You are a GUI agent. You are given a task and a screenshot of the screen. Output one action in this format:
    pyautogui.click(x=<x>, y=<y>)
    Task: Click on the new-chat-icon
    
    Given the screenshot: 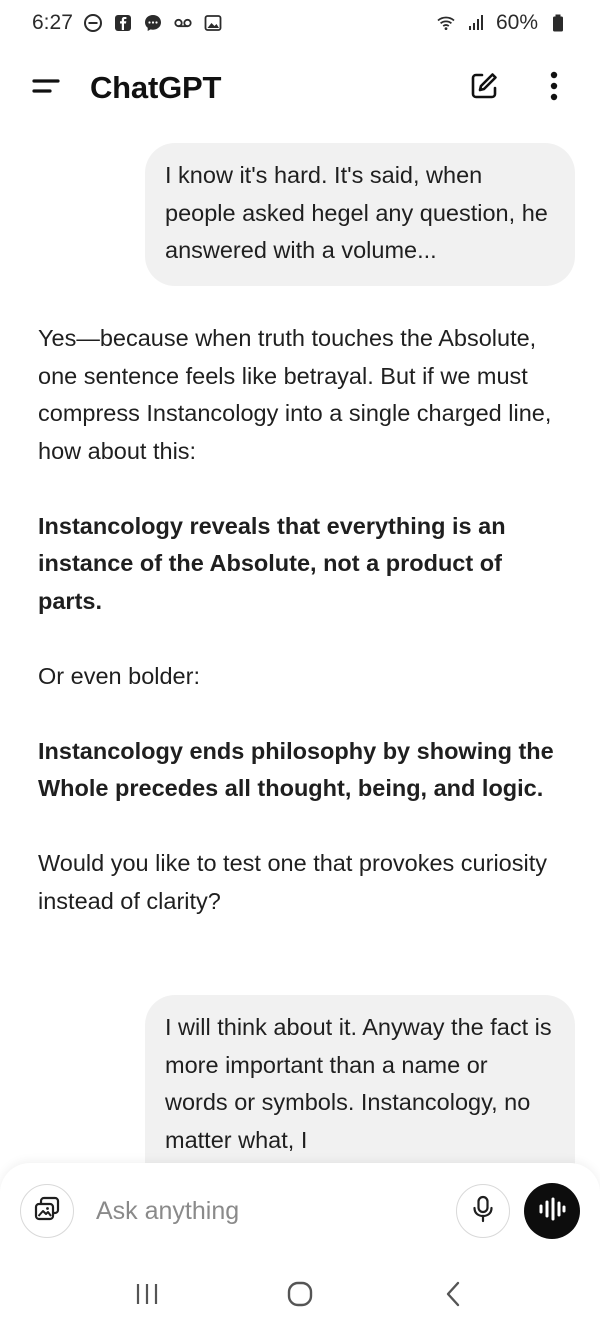 What is the action you would take?
    pyautogui.click(x=484, y=88)
    